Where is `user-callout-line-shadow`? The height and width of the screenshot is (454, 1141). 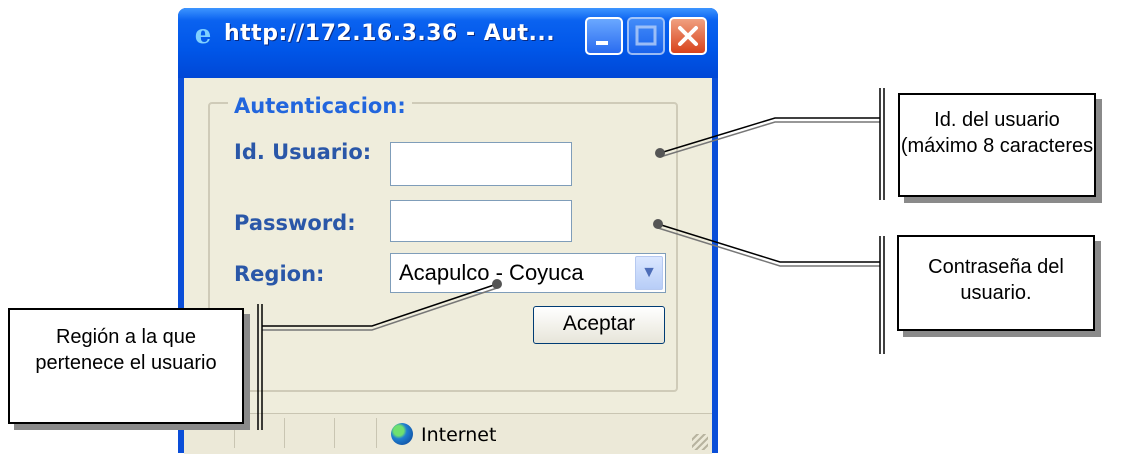 user-callout-line-shadow is located at coordinates (769, 139).